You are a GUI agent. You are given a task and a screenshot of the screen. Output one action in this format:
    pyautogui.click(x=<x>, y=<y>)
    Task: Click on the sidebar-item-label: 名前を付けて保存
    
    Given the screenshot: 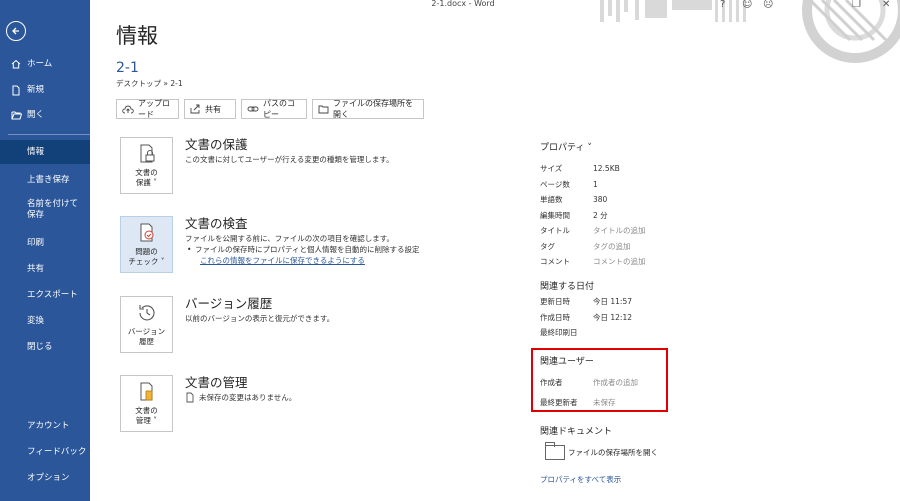 What is the action you would take?
    pyautogui.click(x=53, y=209)
    